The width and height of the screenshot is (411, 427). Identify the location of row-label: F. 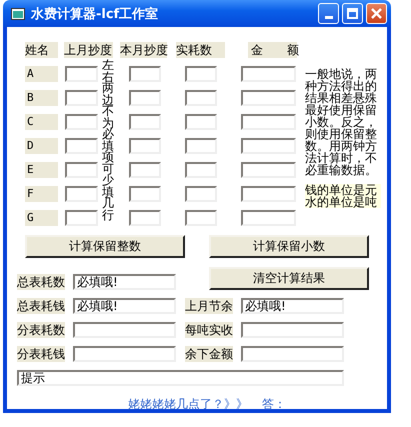
(41, 194).